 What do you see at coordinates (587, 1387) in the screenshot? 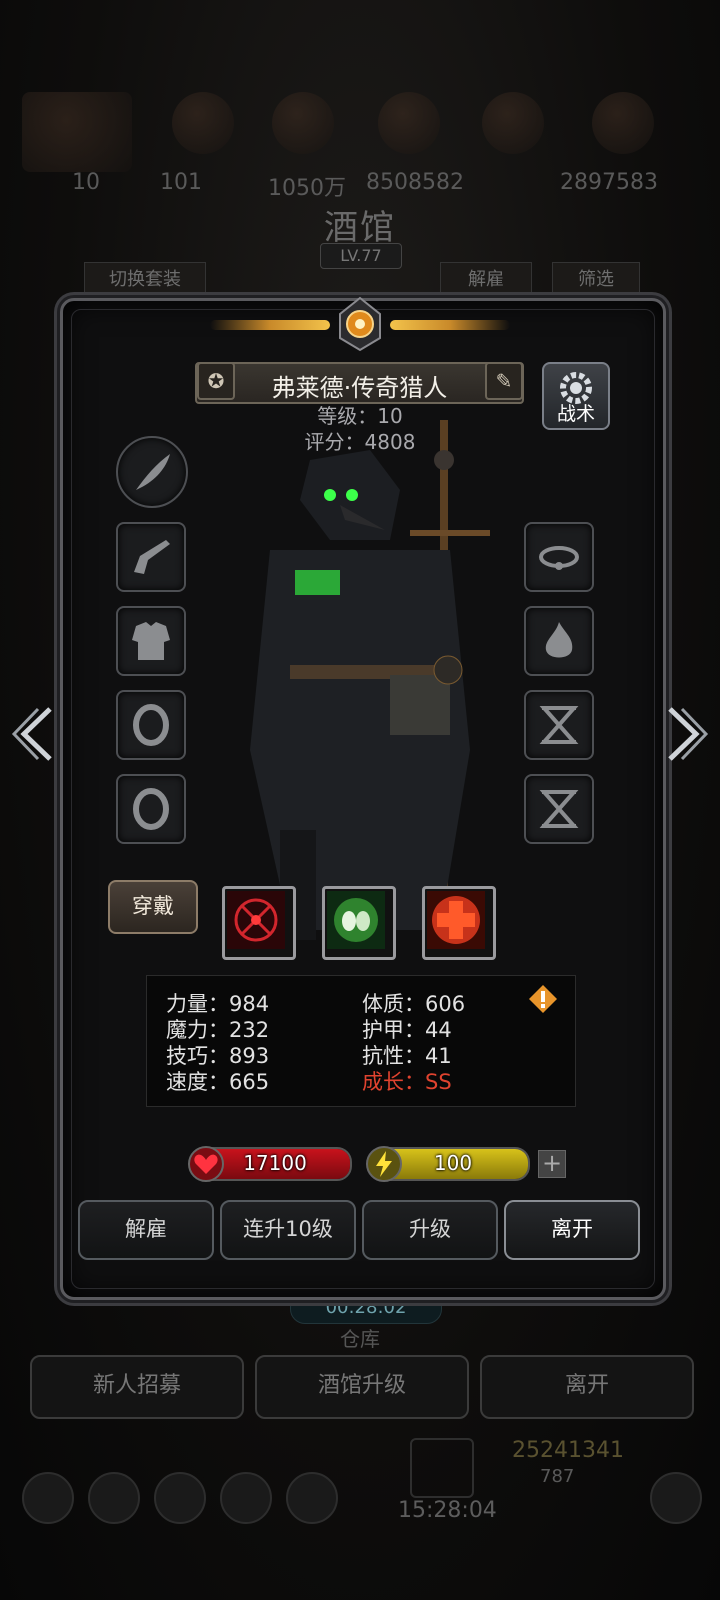
I see `leave-tavern-button: 离开` at bounding box center [587, 1387].